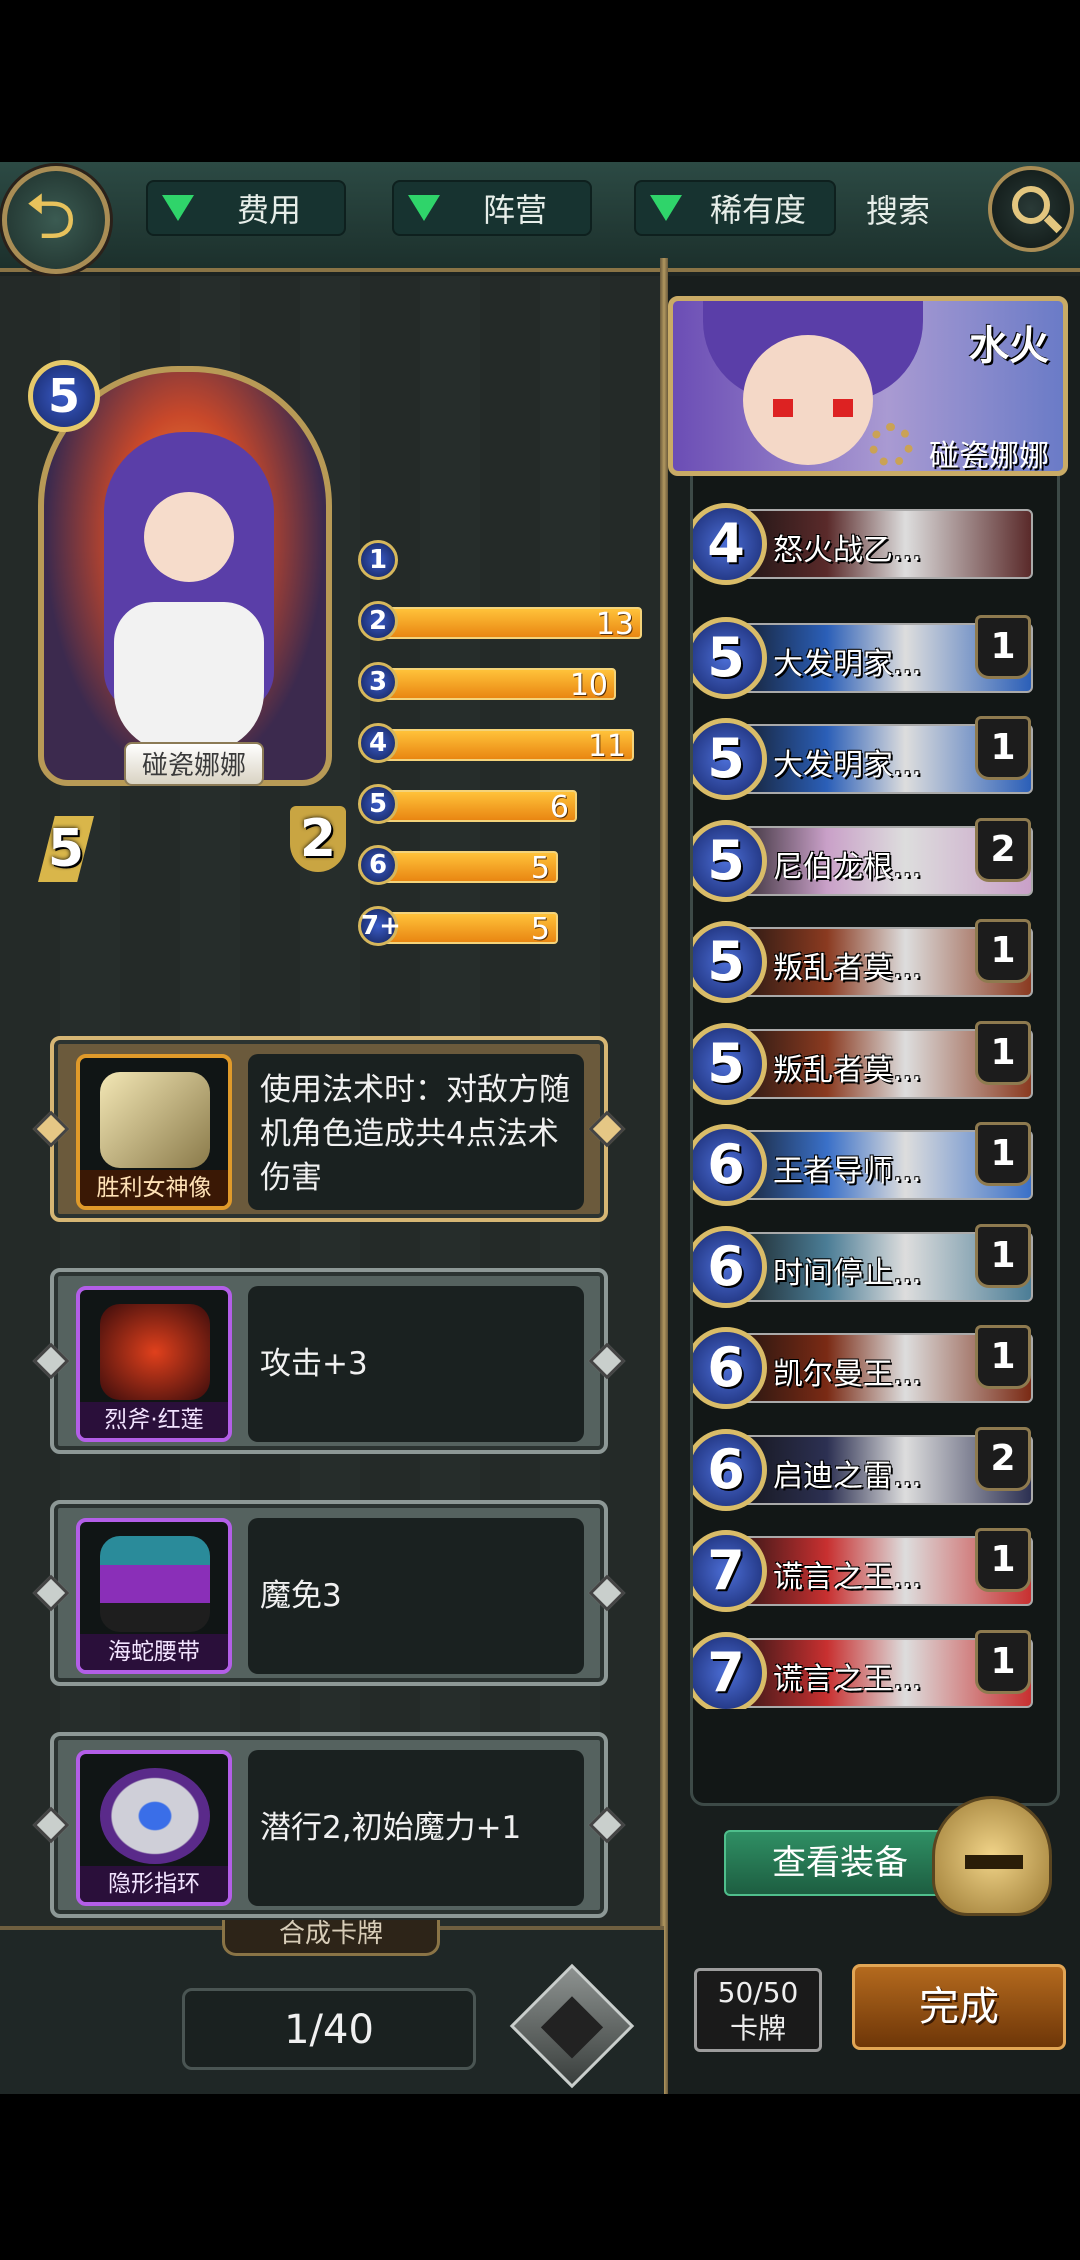 The image size is (1080, 2260). I want to click on deck-card-count: 50/50 卡牌, so click(758, 2010).